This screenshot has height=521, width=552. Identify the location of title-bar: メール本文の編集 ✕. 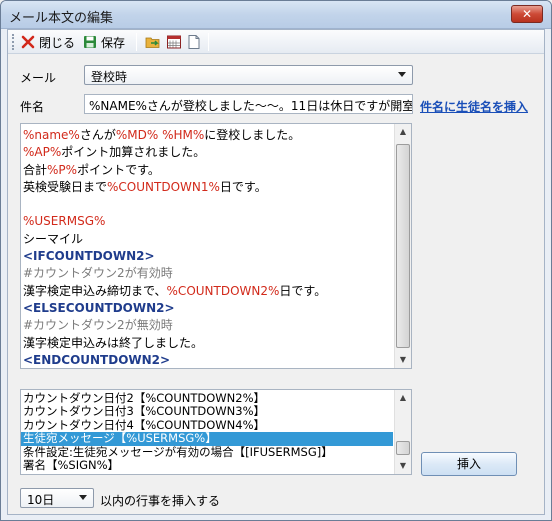
(276, 15).